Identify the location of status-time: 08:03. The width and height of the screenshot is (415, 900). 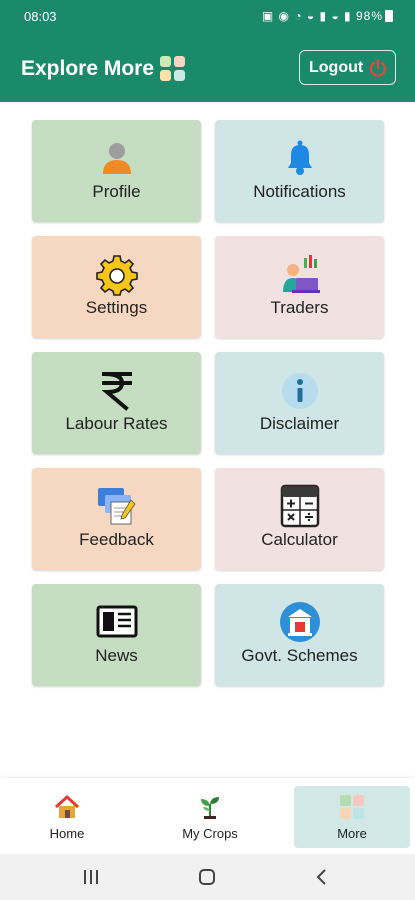
(40, 16).